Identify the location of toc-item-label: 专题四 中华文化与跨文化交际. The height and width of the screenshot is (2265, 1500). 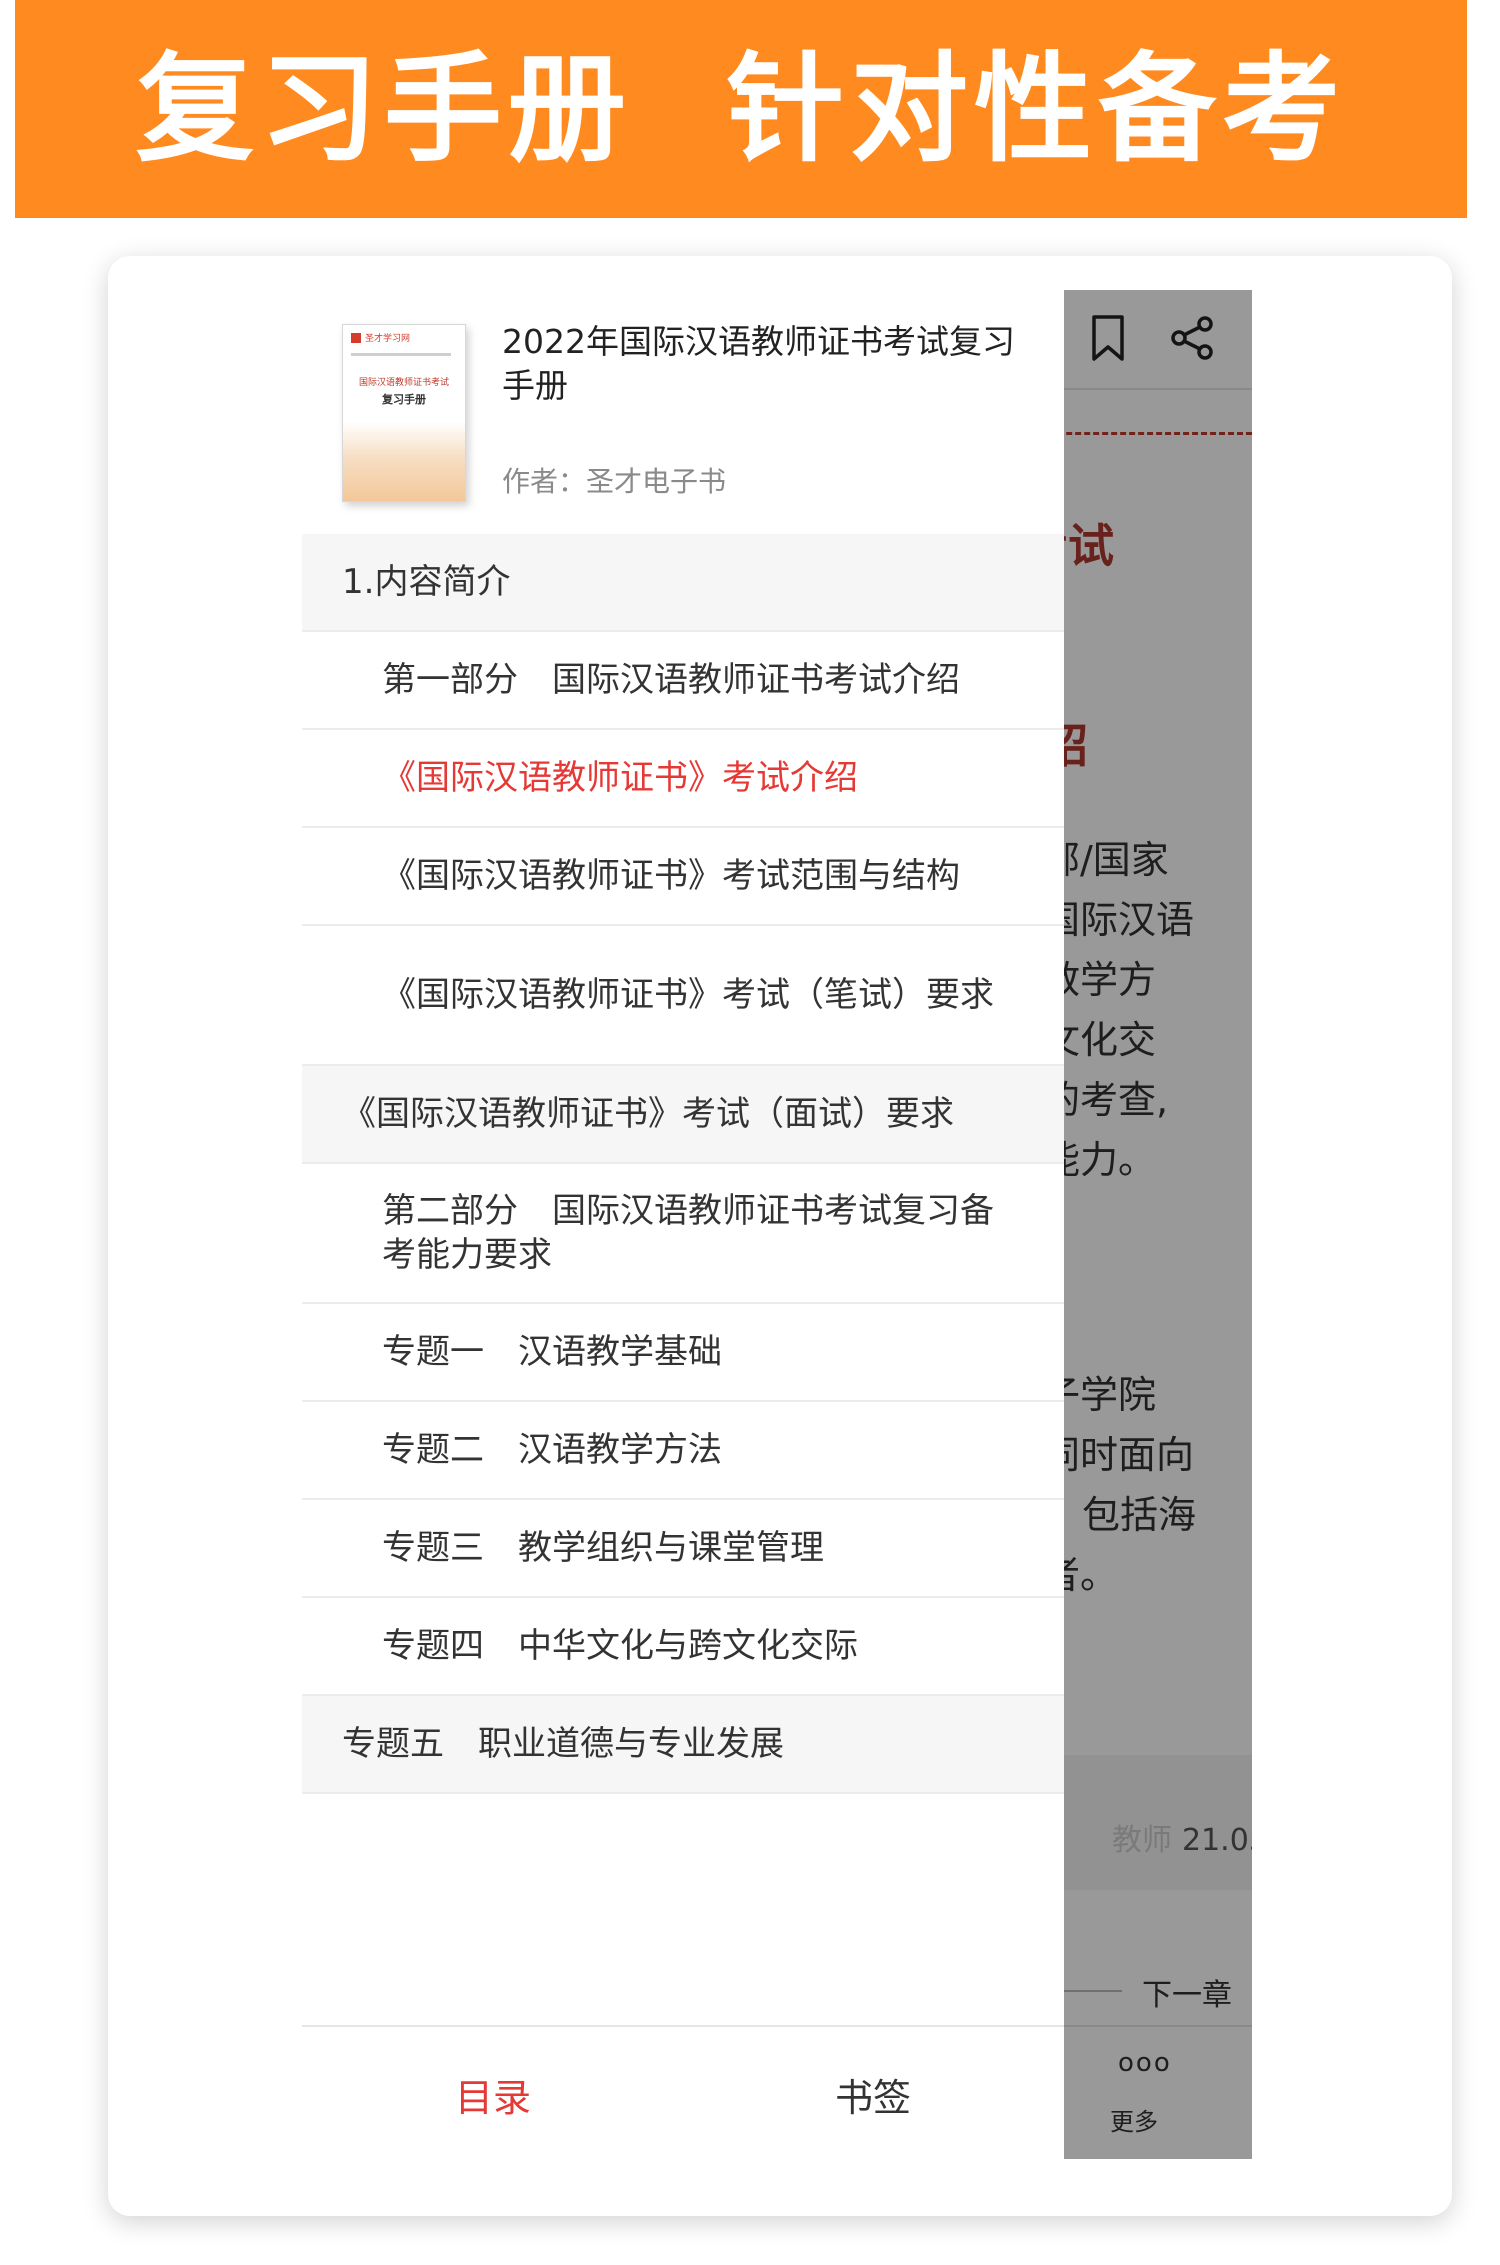
(620, 1646).